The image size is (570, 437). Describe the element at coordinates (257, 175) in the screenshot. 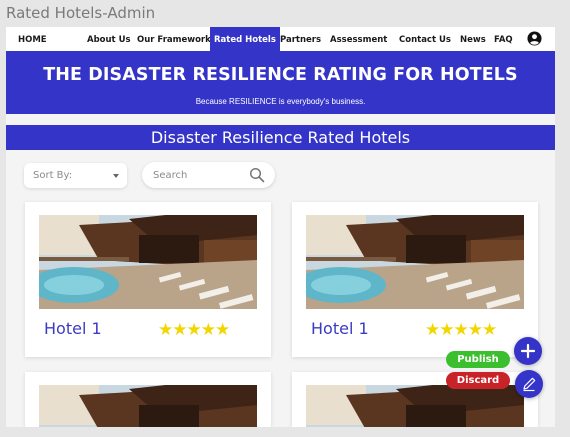

I see `search-icon` at that location.